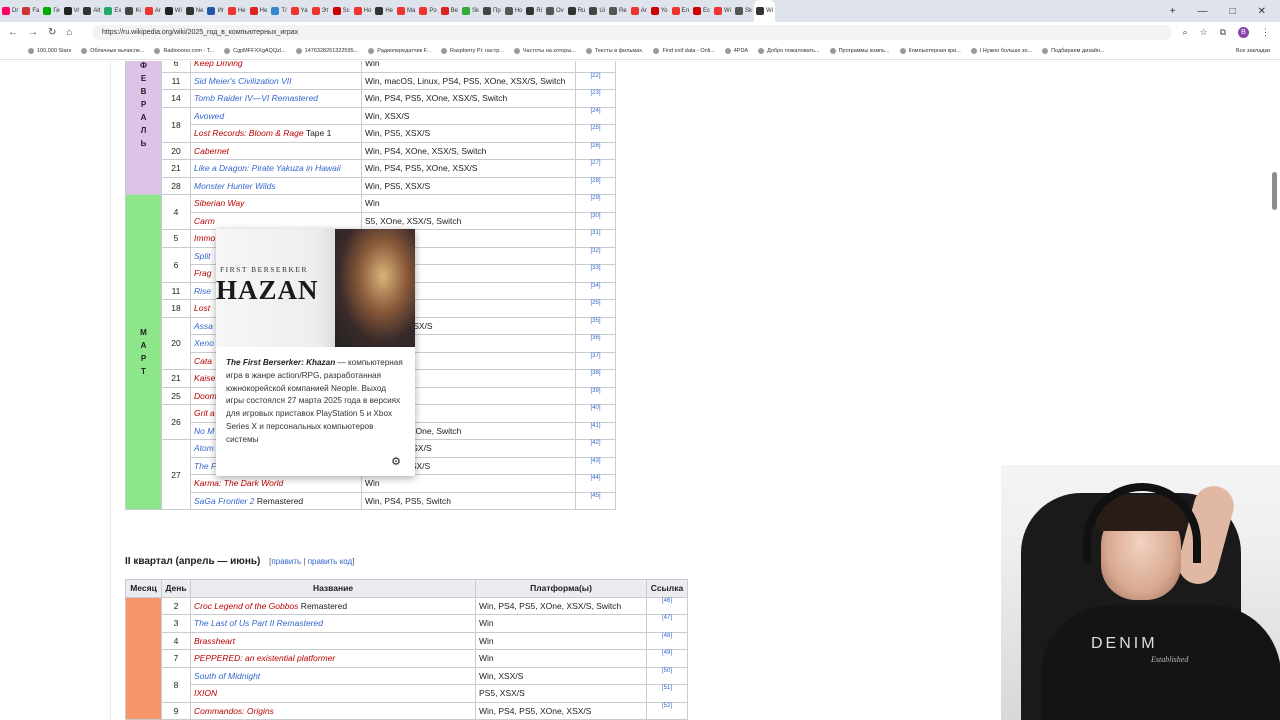 Image resolution: width=1280 pixels, height=720 pixels. Describe the element at coordinates (667, 710) in the screenshot. I see `reference-link: [52]` at that location.